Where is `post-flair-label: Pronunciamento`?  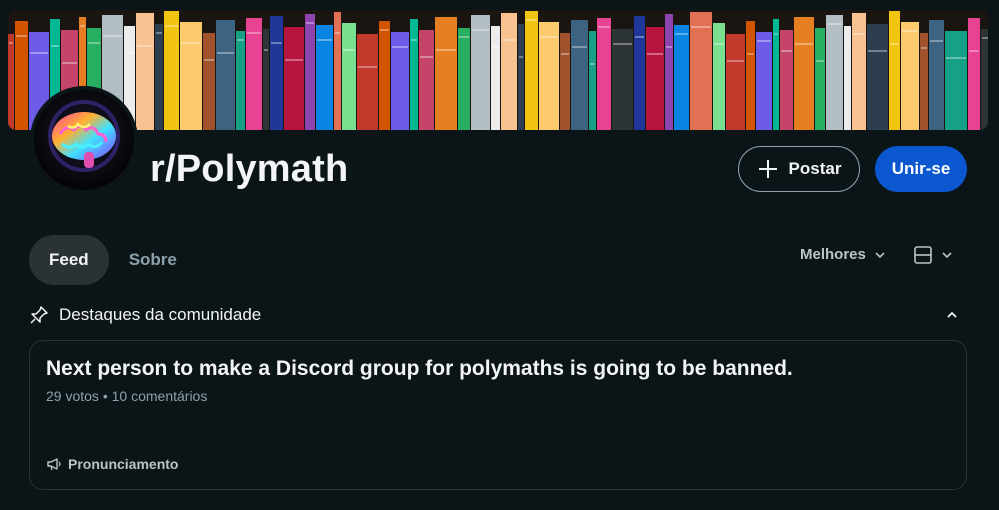
post-flair-label: Pronunciamento is located at coordinates (123, 464).